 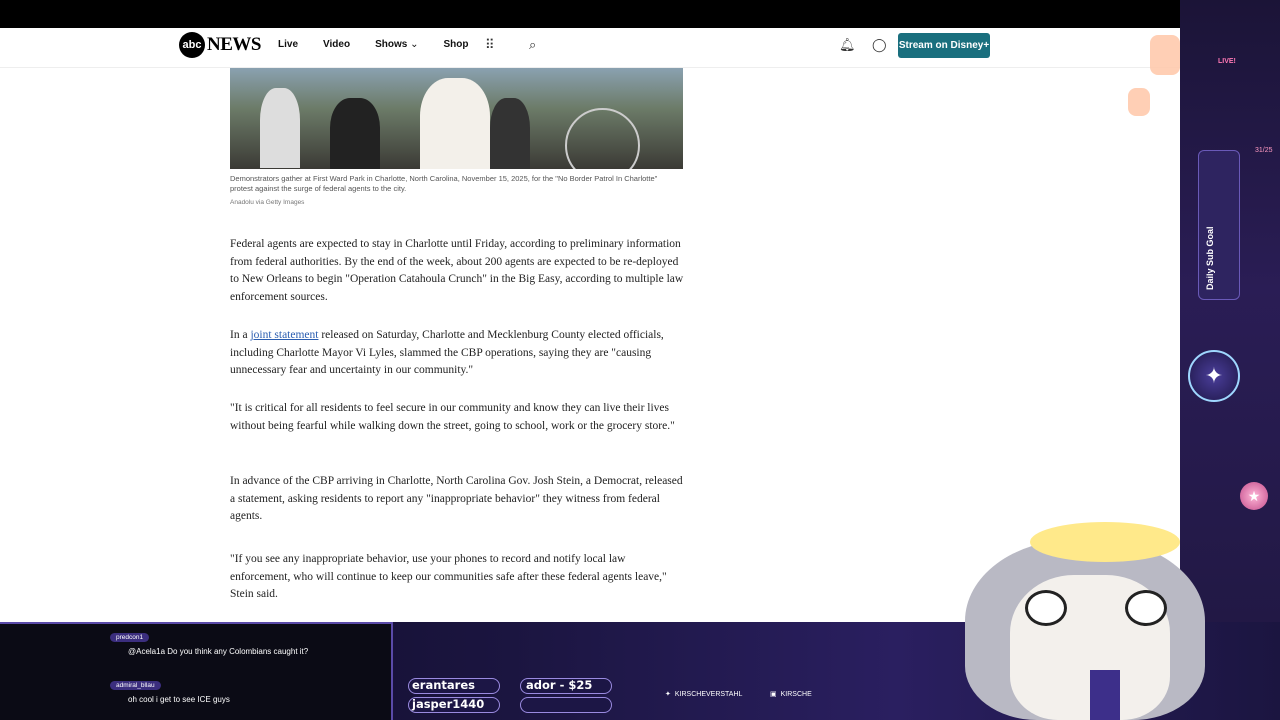 I want to click on article-photo, so click(x=456, y=118).